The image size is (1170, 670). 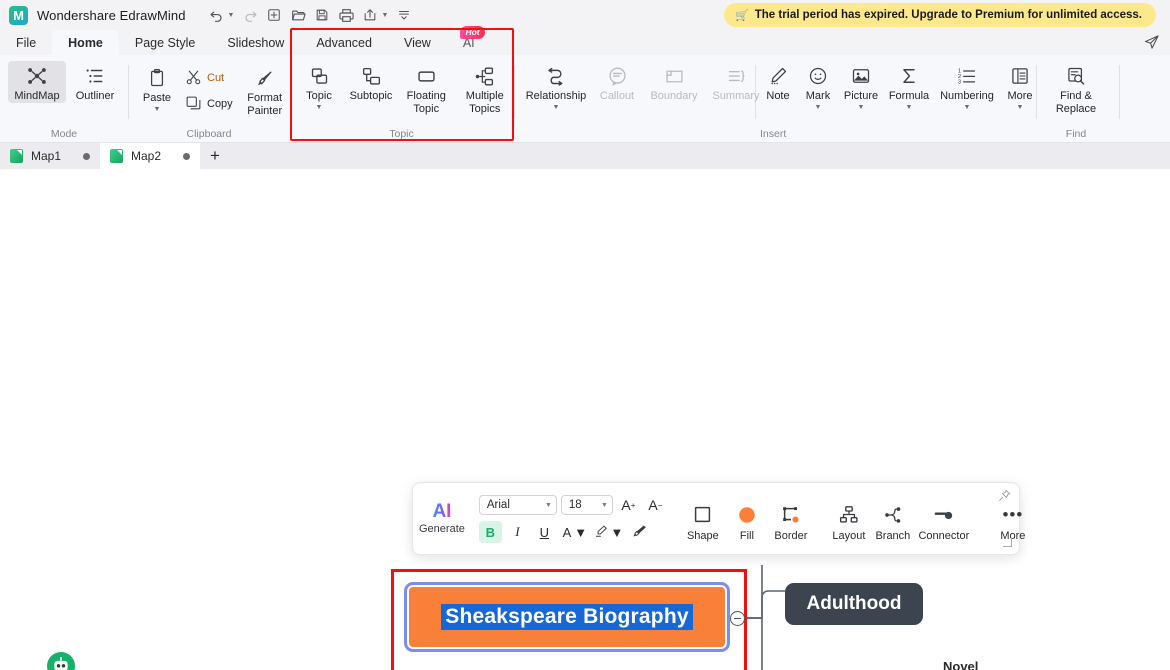 What do you see at coordinates (220, 104) in the screenshot?
I see `copy-label: Copy` at bounding box center [220, 104].